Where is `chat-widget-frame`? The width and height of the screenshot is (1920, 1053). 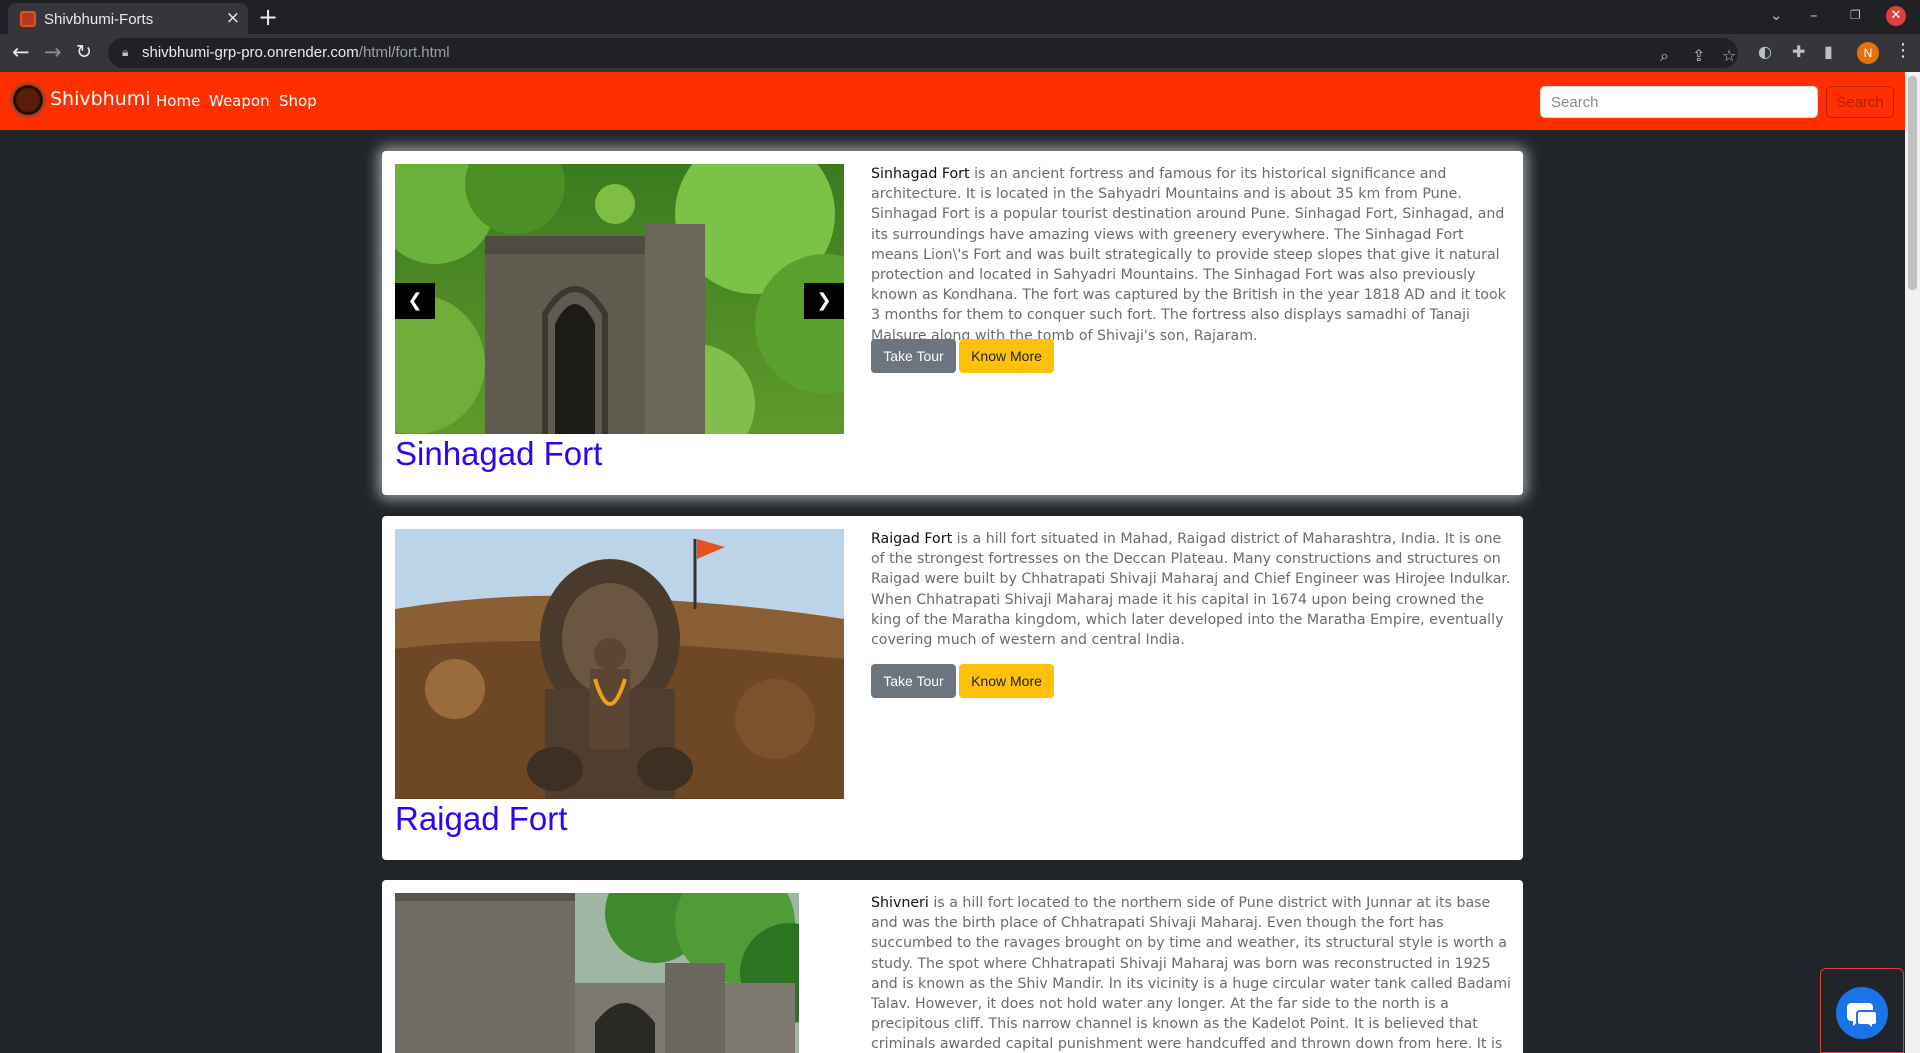
chat-widget-frame is located at coordinates (1862, 1010).